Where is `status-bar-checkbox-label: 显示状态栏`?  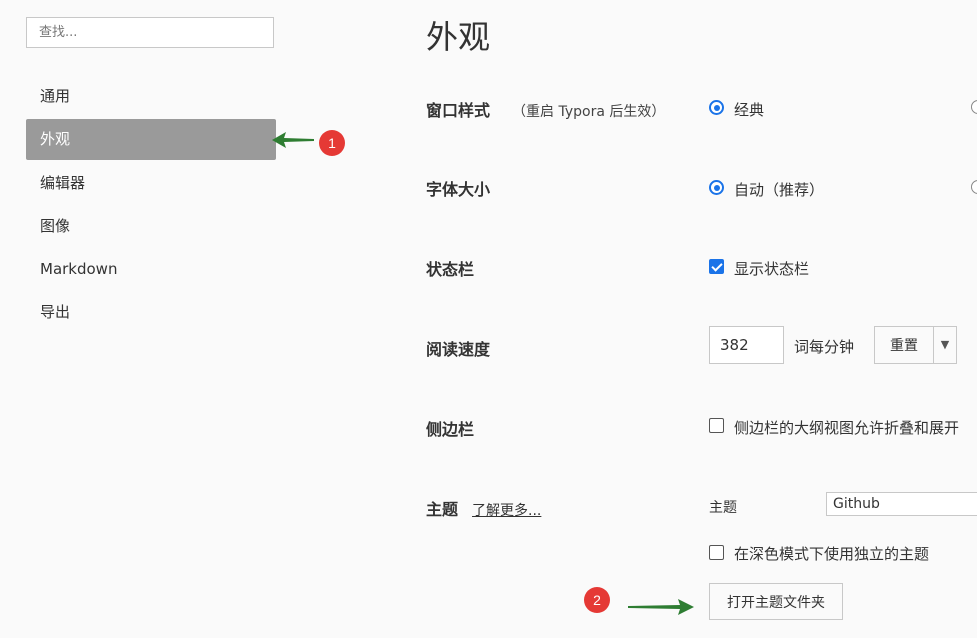
status-bar-checkbox-label: 显示状态栏 is located at coordinates (772, 269).